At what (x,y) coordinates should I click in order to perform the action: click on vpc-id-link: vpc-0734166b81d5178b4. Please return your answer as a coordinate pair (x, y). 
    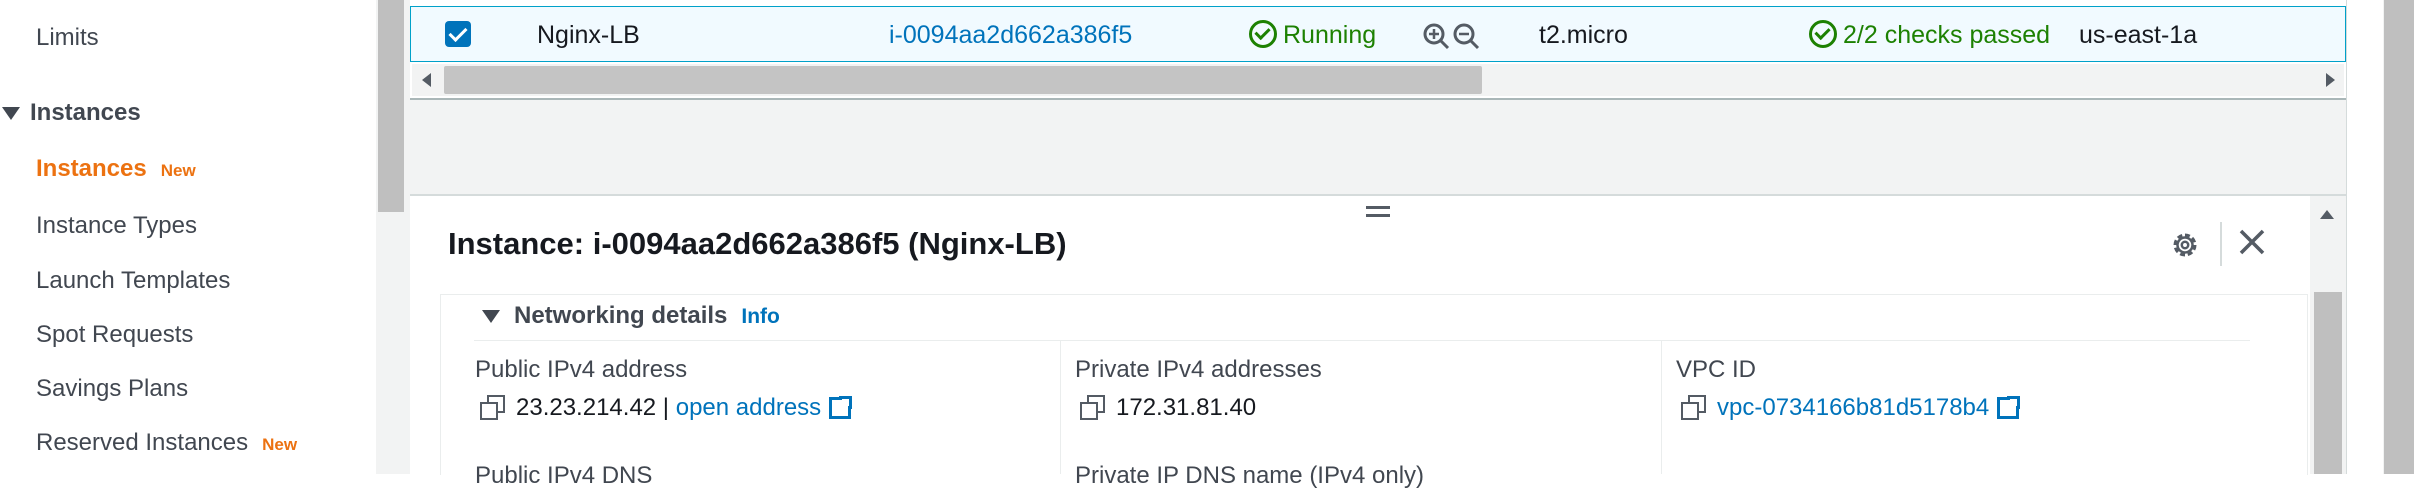
    Looking at the image, I should click on (1853, 407).